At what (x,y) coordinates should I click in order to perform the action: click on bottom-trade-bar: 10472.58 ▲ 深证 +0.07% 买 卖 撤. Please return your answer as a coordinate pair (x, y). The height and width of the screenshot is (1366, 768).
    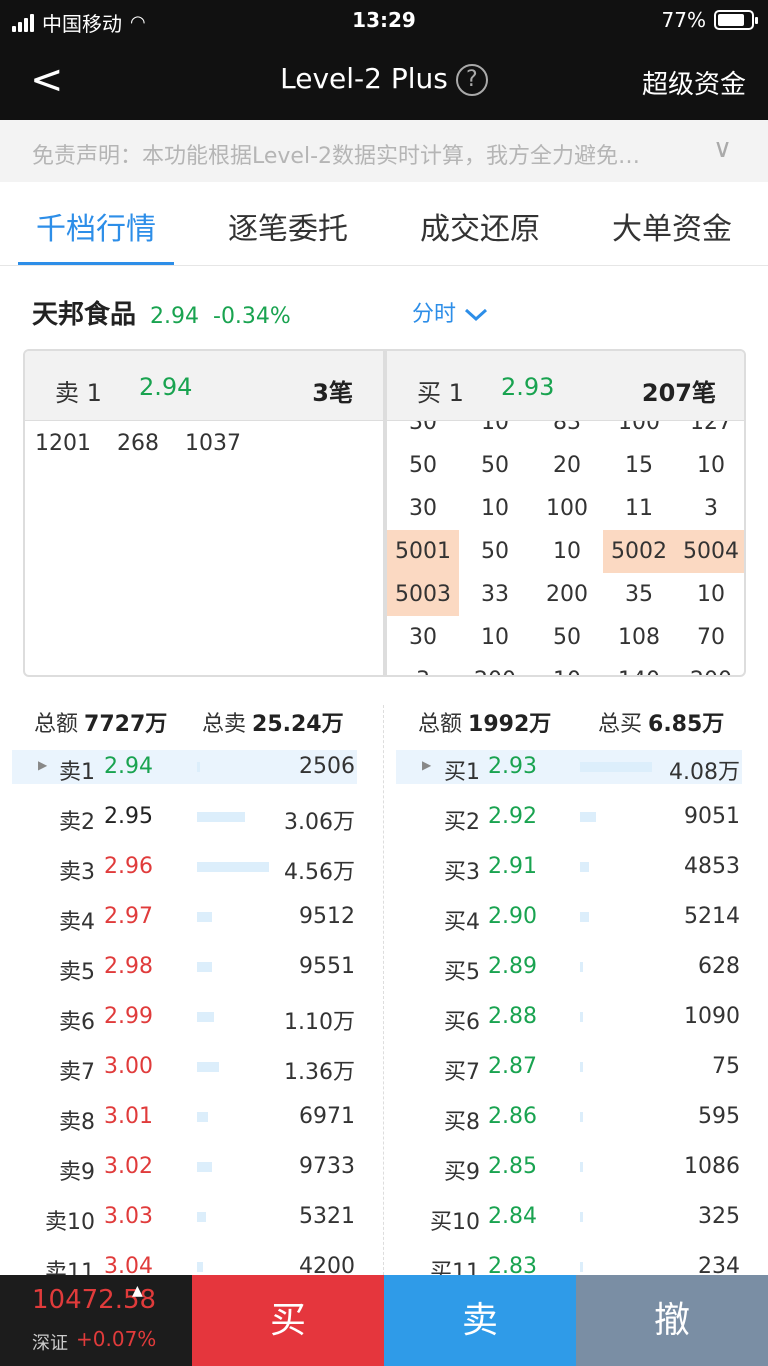
    Looking at the image, I should click on (384, 1320).